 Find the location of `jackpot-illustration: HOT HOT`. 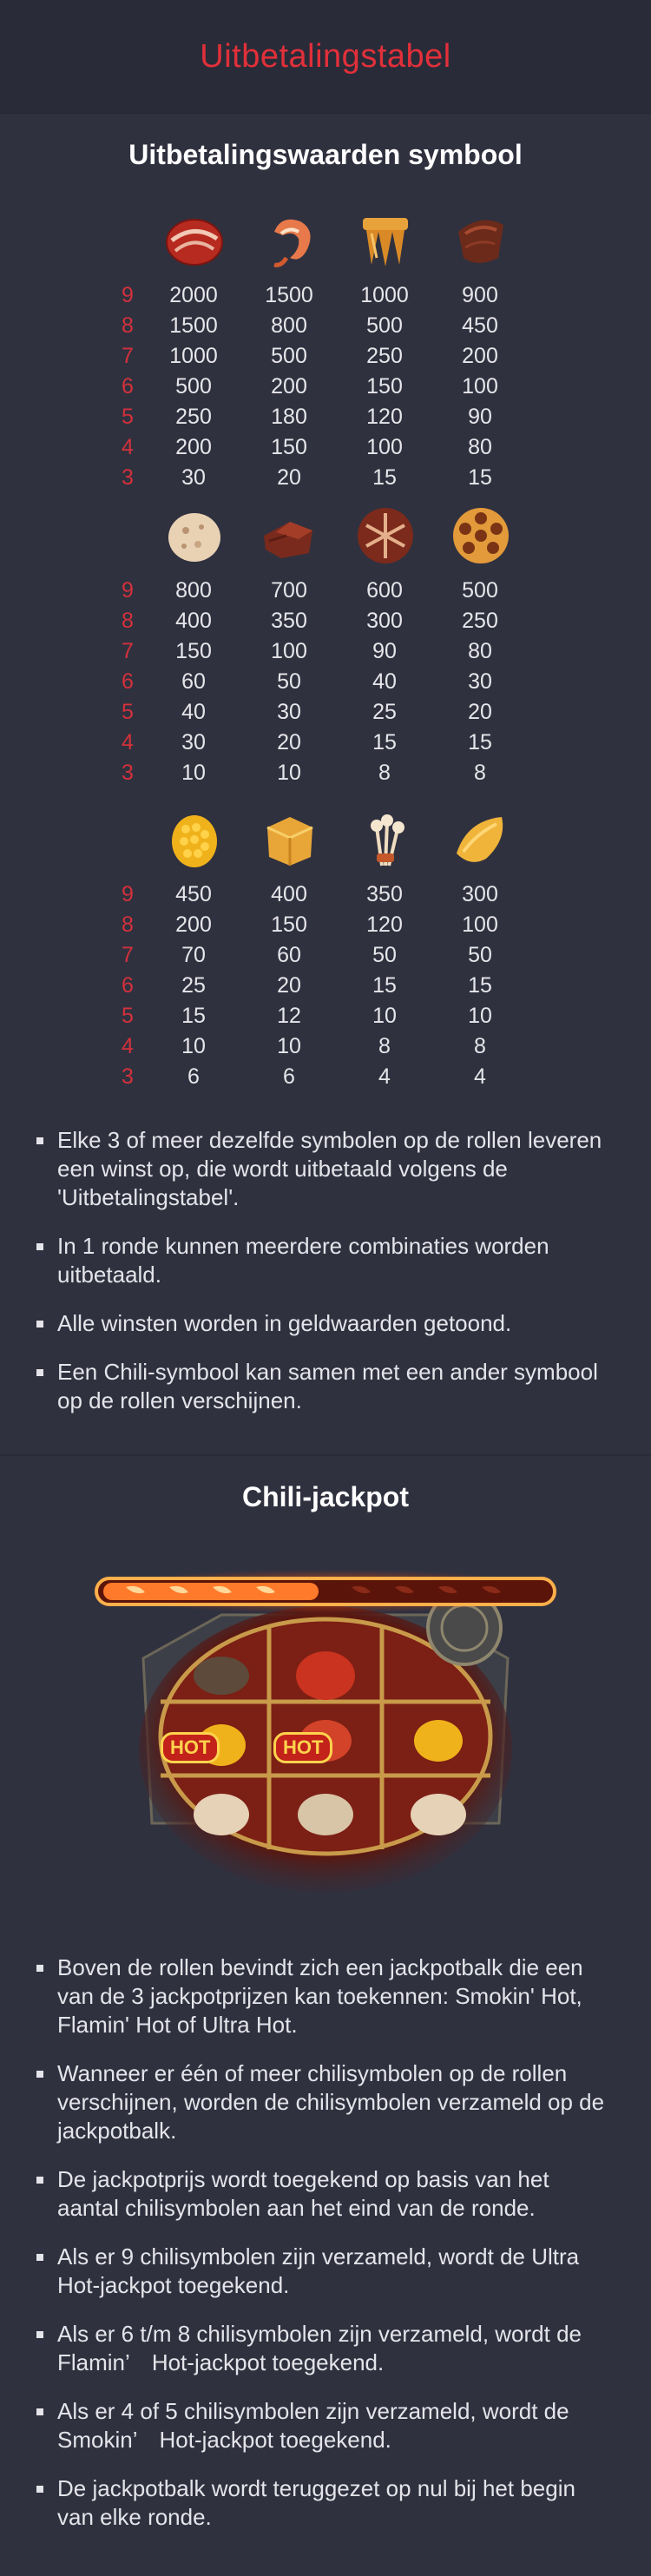

jackpot-illustration: HOT HOT is located at coordinates (325, 1732).